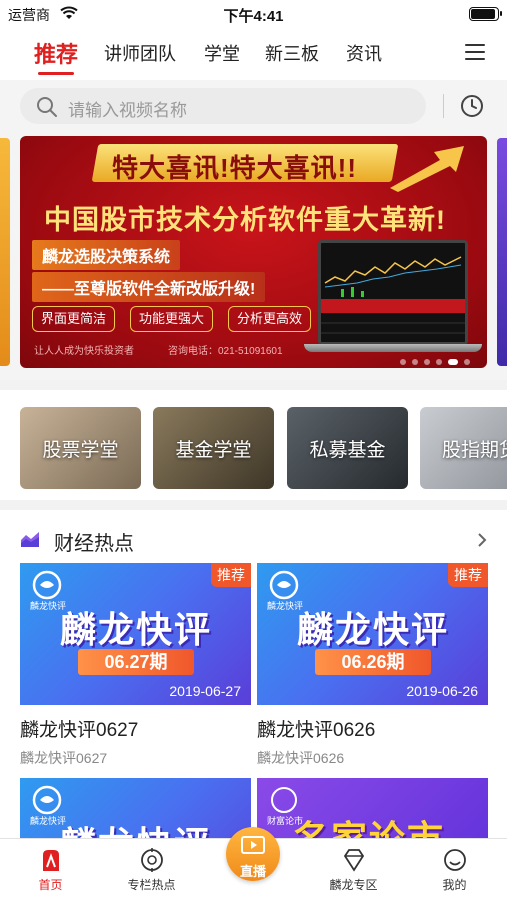 This screenshot has width=507, height=900. I want to click on issue-label: 06.27期, so click(136, 662).